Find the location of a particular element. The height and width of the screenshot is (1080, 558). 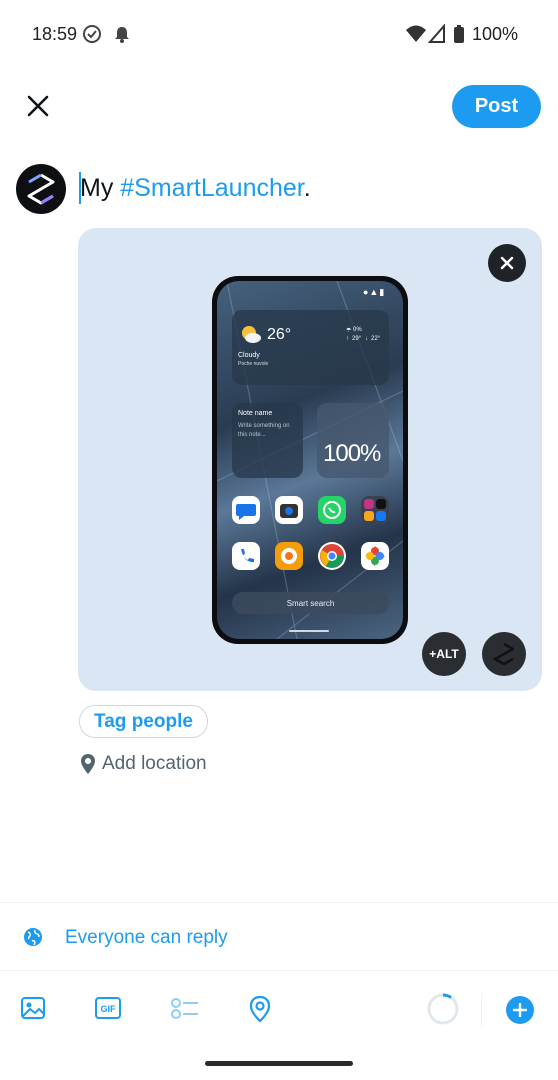

whatsapp-app-icon is located at coordinates (332, 510).